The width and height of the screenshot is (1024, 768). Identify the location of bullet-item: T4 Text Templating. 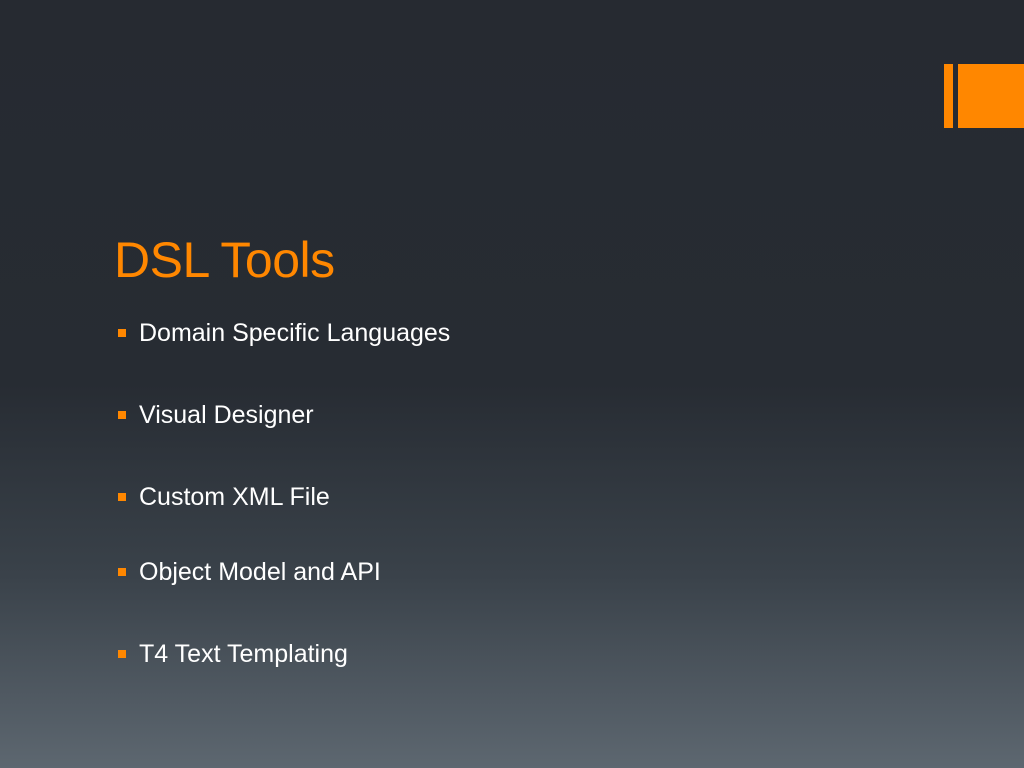
(233, 654).